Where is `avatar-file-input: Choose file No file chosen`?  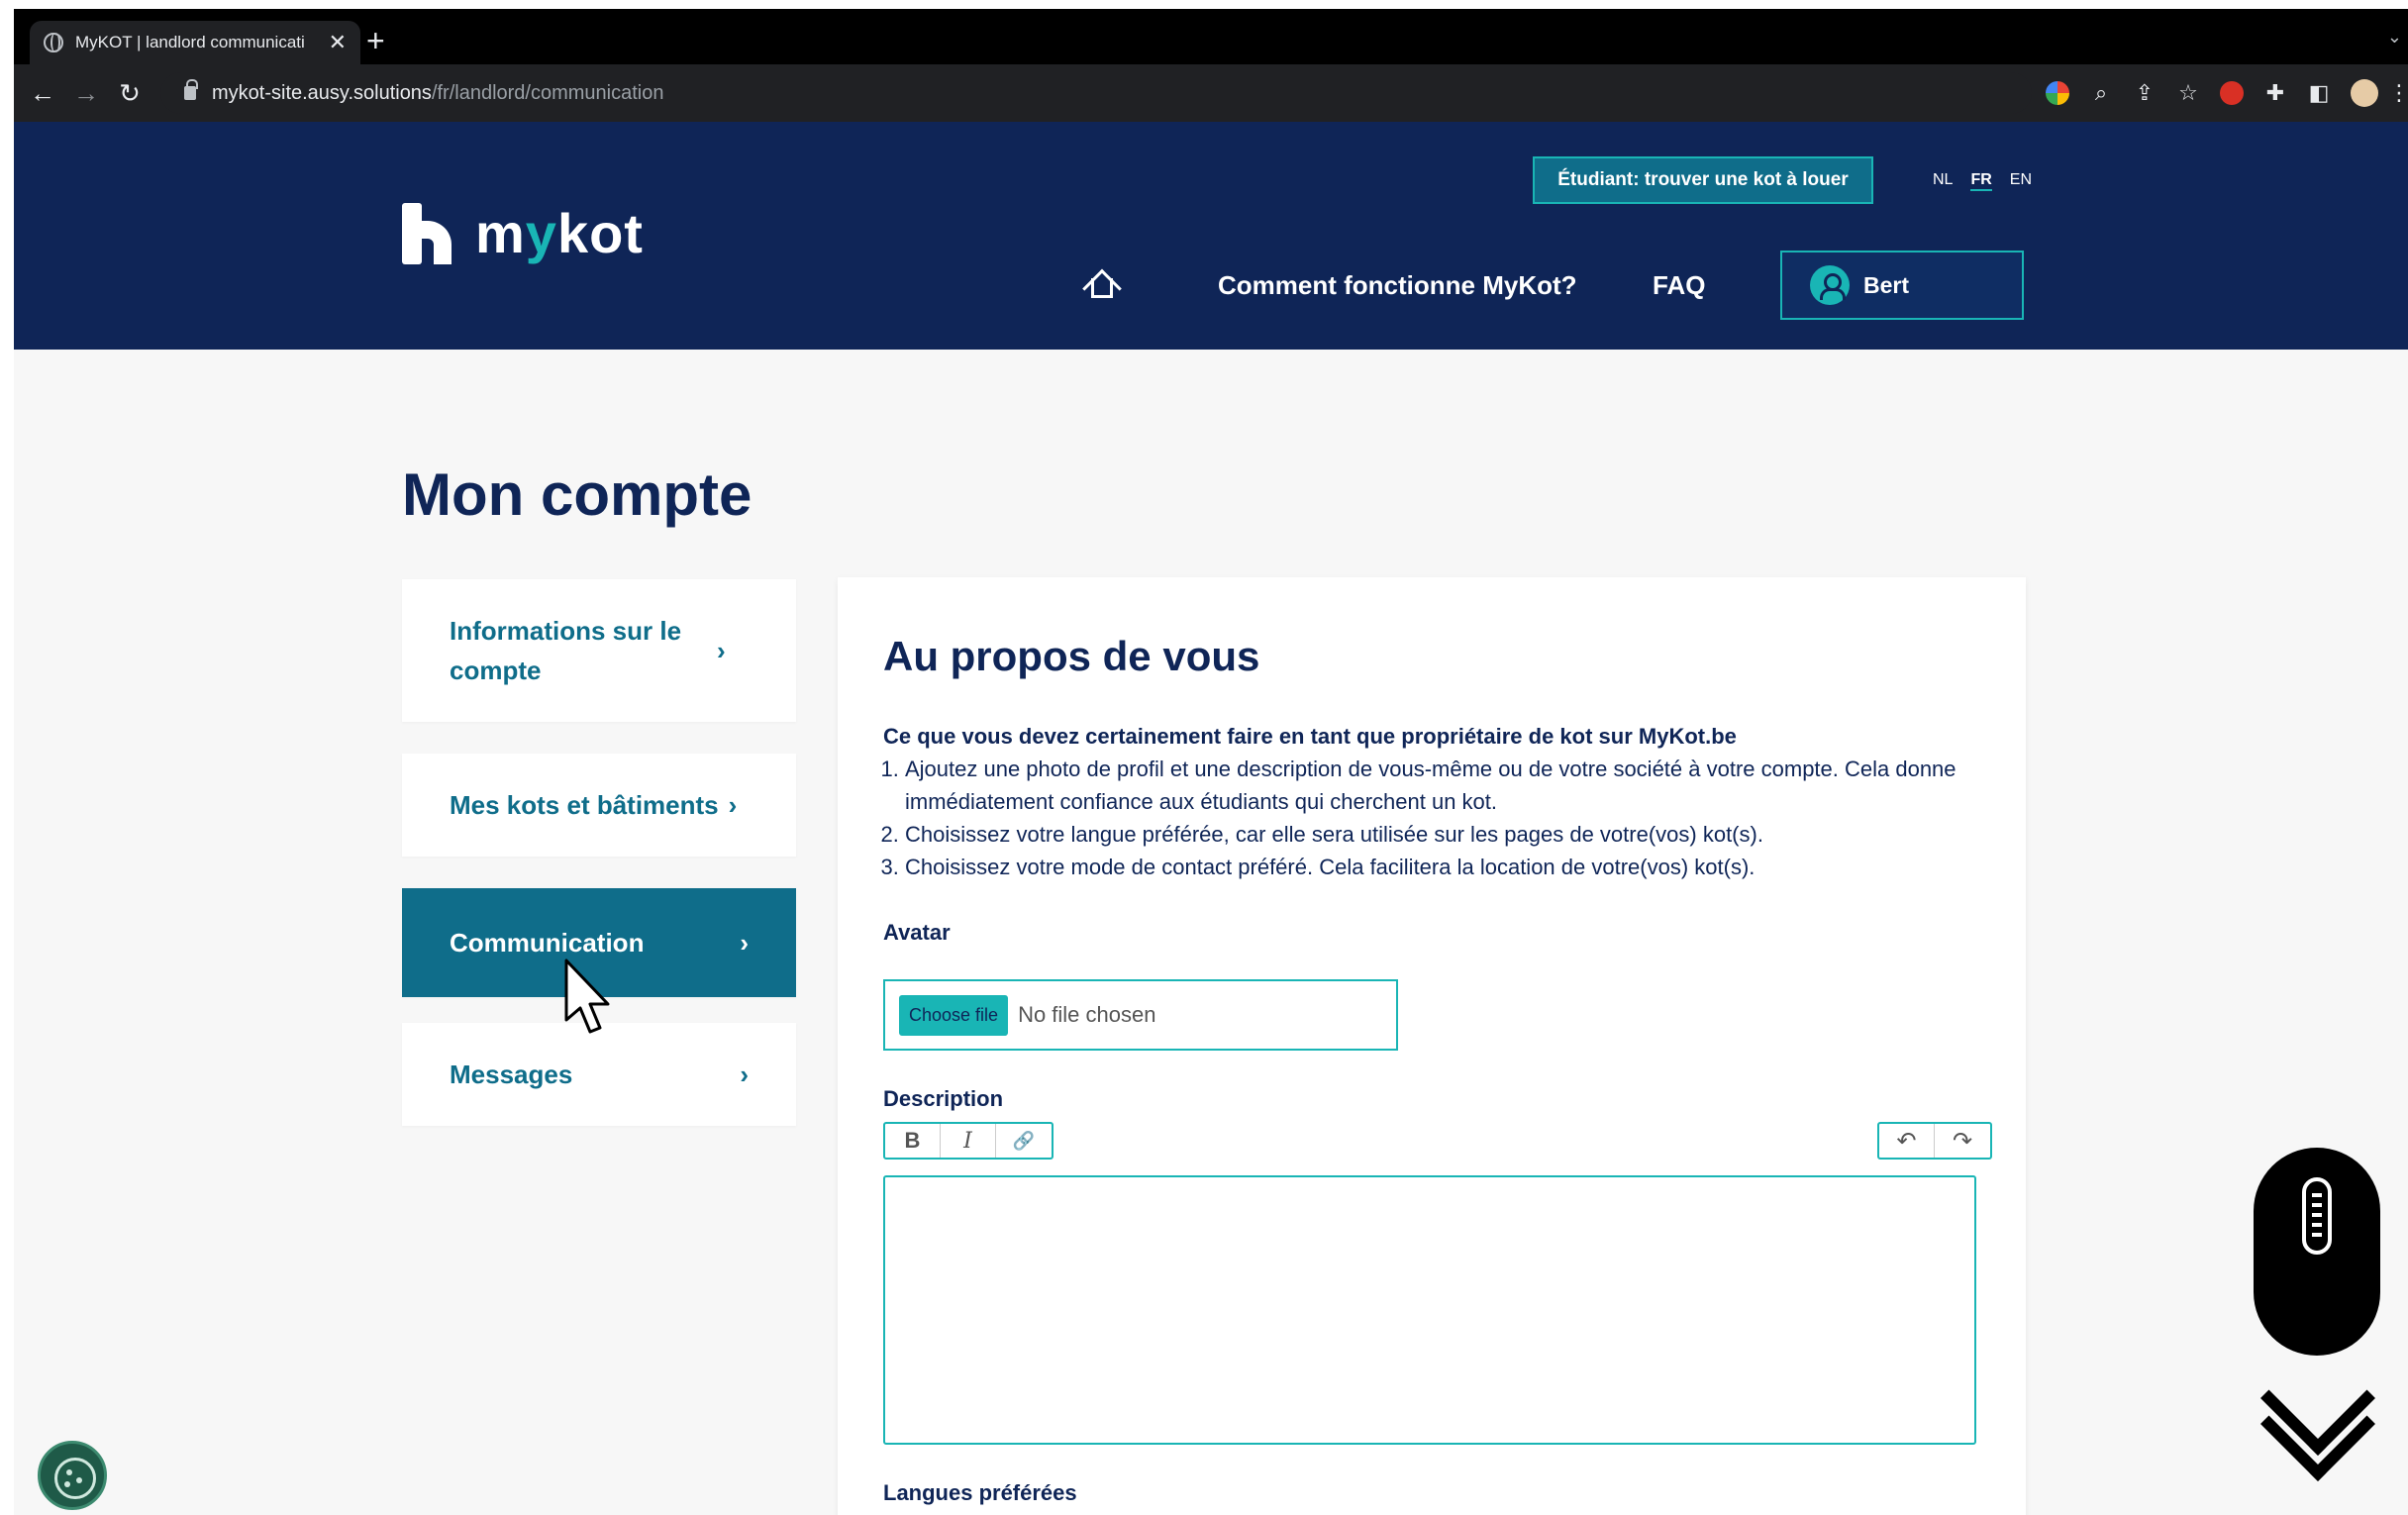 avatar-file-input: Choose file No file chosen is located at coordinates (1140, 1015).